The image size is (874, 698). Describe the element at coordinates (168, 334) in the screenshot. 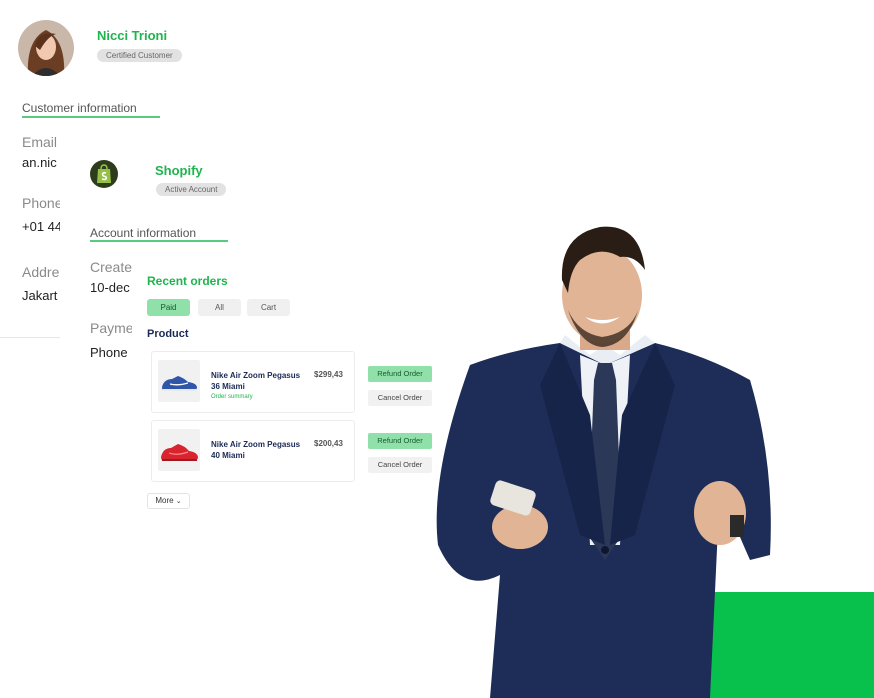

I see `product-header: Product` at that location.